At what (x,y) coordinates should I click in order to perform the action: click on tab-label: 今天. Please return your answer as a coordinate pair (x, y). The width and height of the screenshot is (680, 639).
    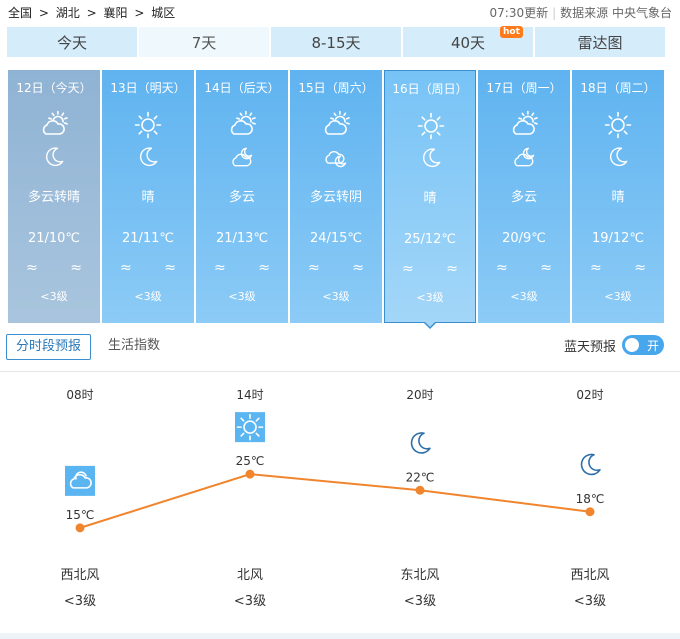
    Looking at the image, I should click on (71, 42).